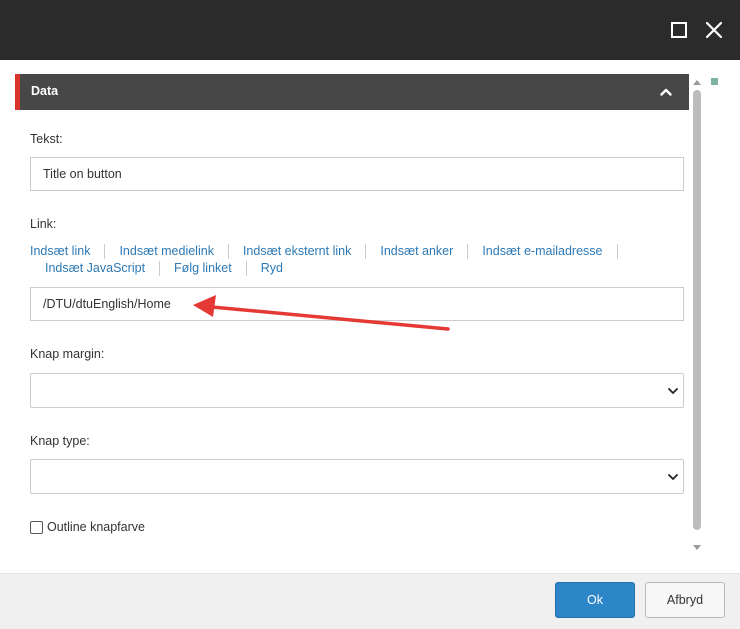  What do you see at coordinates (697, 548) in the screenshot?
I see `scroll-down-icon` at bounding box center [697, 548].